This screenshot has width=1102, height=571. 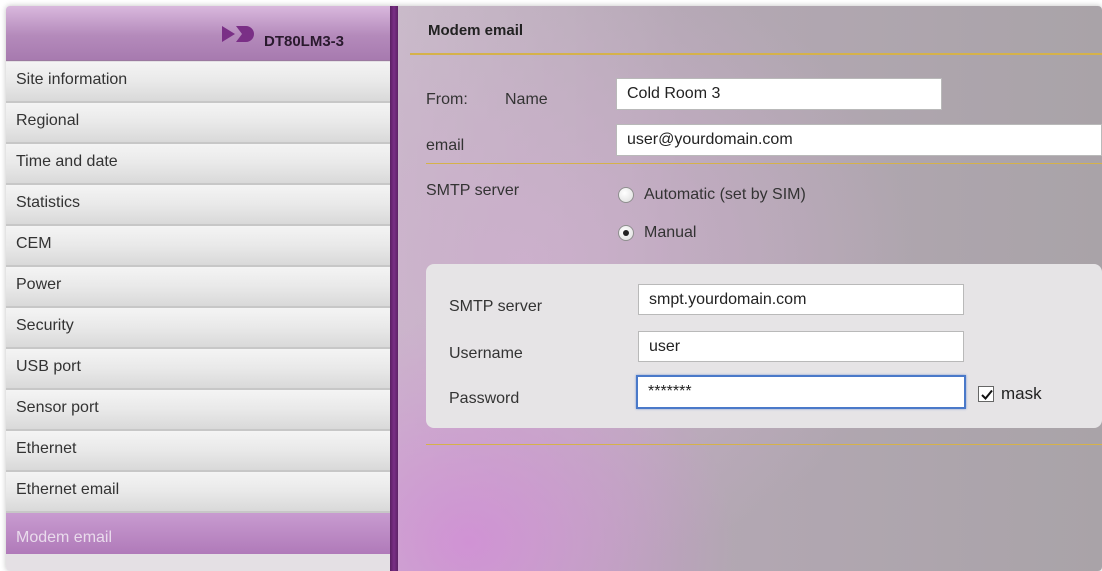 I want to click on sidebar-item-ethernet: Ethernet, so click(x=198, y=451).